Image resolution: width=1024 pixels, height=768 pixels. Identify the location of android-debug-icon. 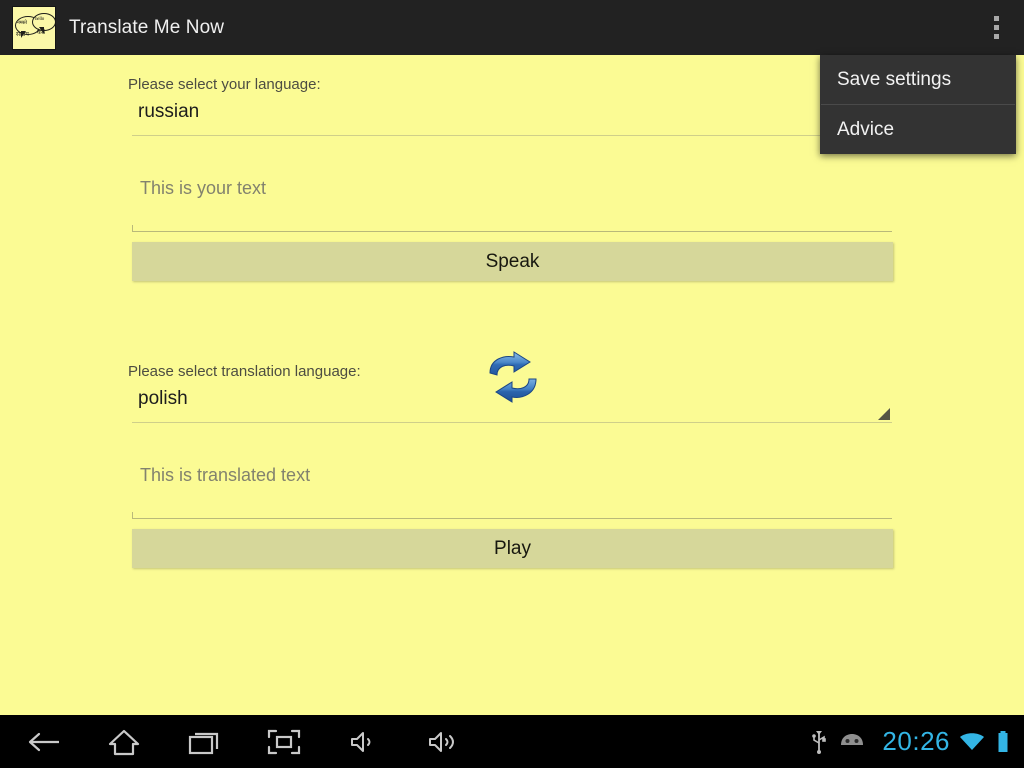
(852, 741).